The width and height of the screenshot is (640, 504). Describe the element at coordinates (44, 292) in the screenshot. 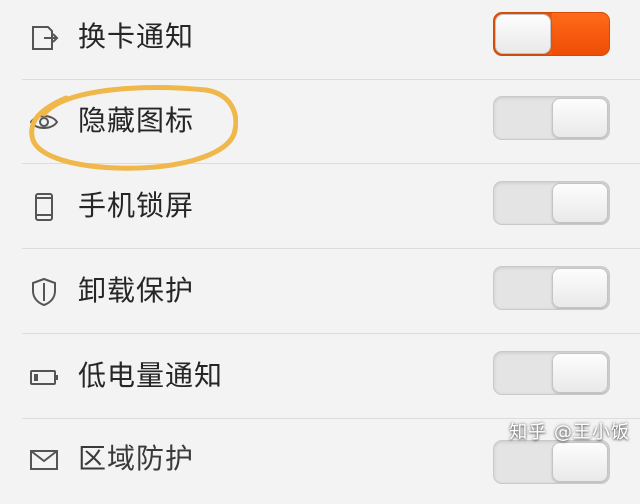

I see `shield-icon` at that location.